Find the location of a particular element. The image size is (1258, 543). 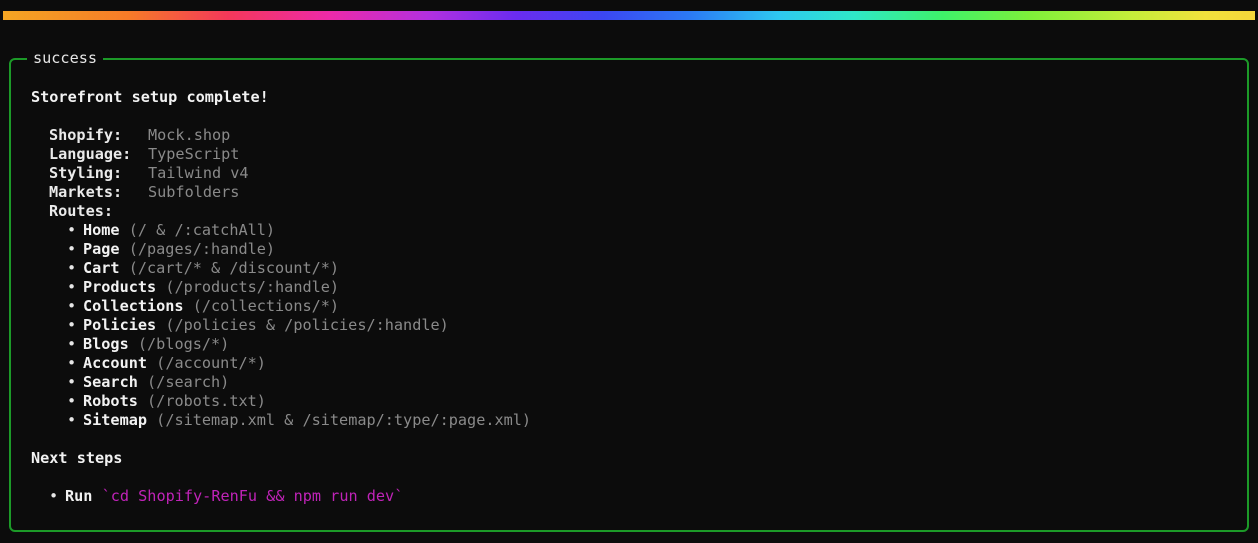

route-path: (/ & /:catchAll) is located at coordinates (202, 230).